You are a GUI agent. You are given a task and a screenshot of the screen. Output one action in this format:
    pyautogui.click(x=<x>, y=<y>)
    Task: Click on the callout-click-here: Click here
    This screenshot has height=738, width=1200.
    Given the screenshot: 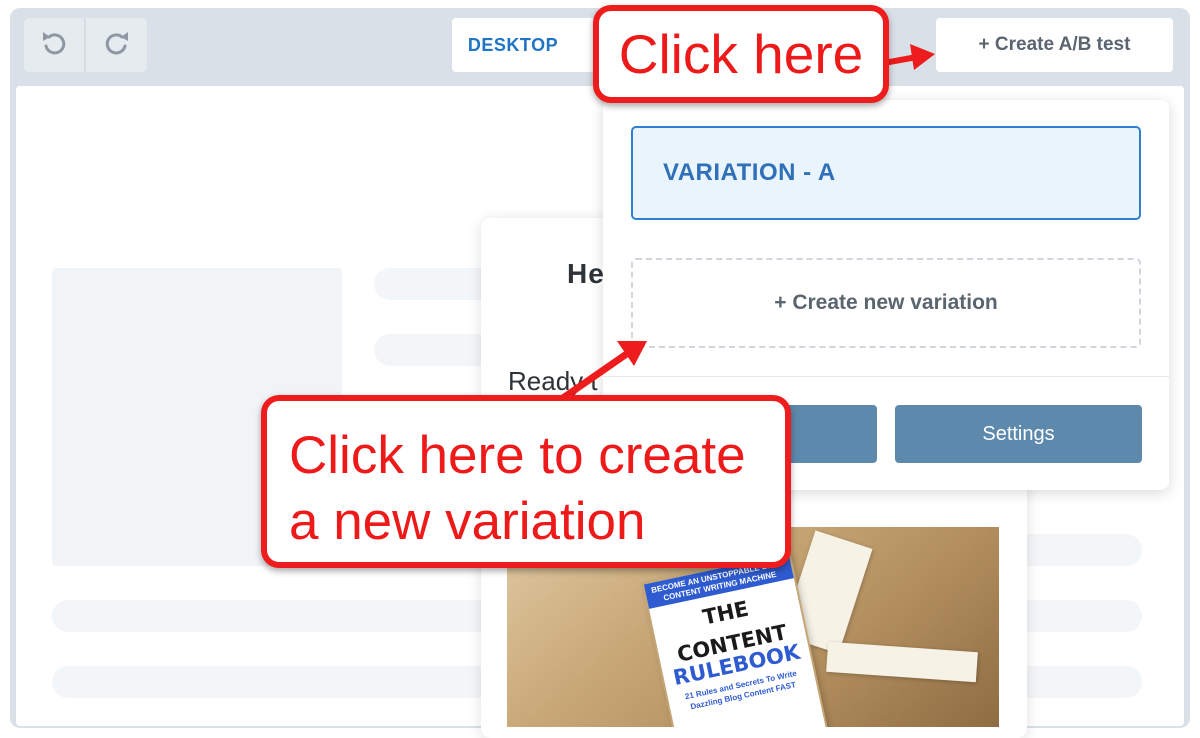 What is the action you would take?
    pyautogui.click(x=741, y=54)
    